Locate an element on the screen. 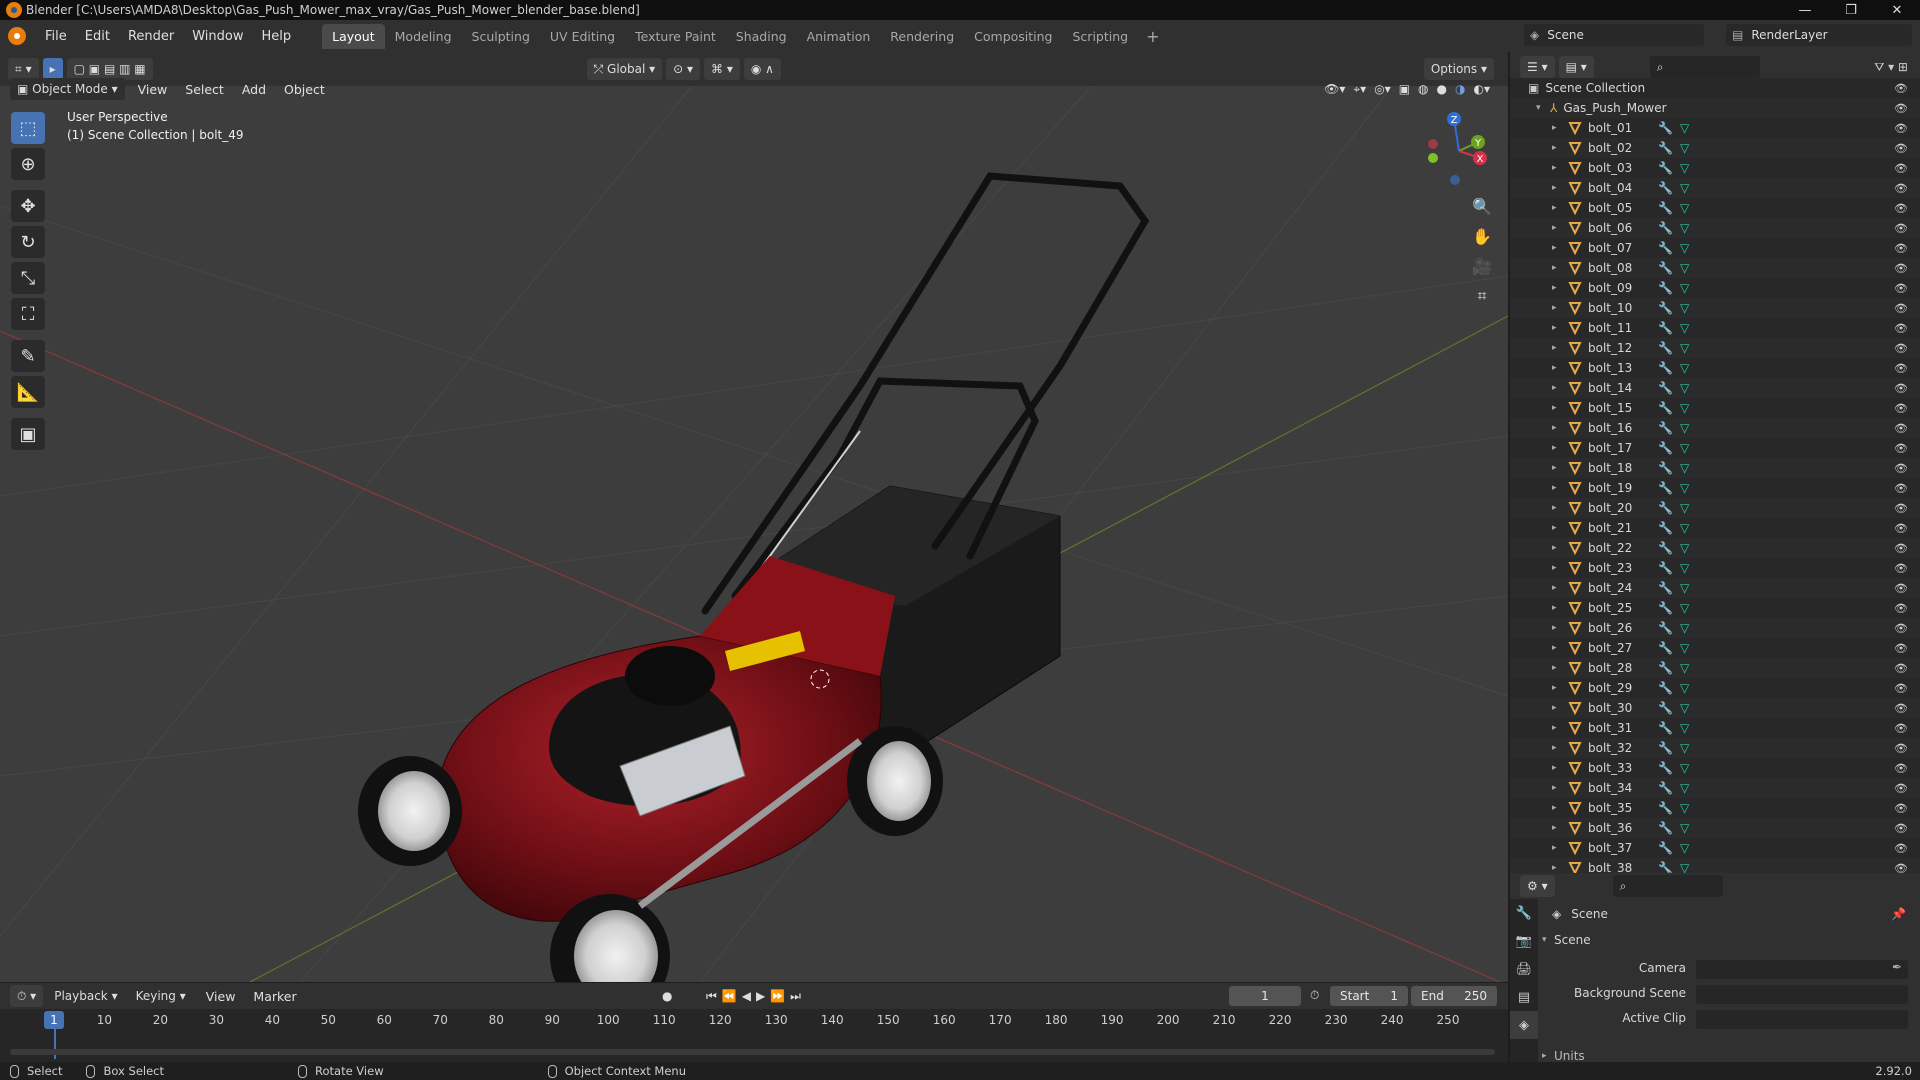  timeline-menu-view: View is located at coordinates (221, 996).